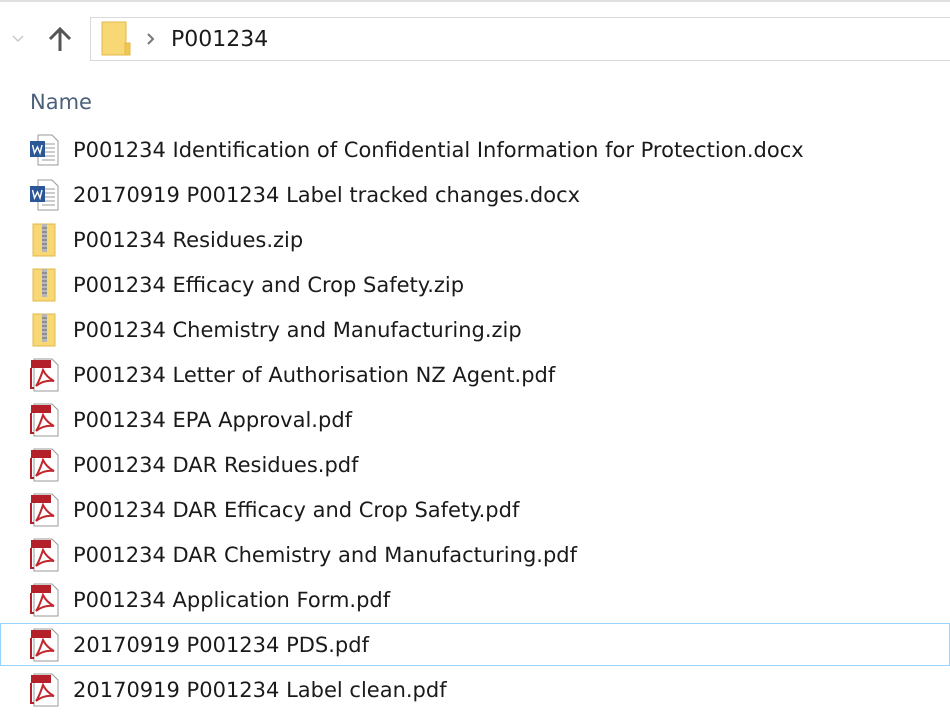  What do you see at coordinates (231, 600) in the screenshot?
I see `file-name: P001234 Application Form.pdf` at bounding box center [231, 600].